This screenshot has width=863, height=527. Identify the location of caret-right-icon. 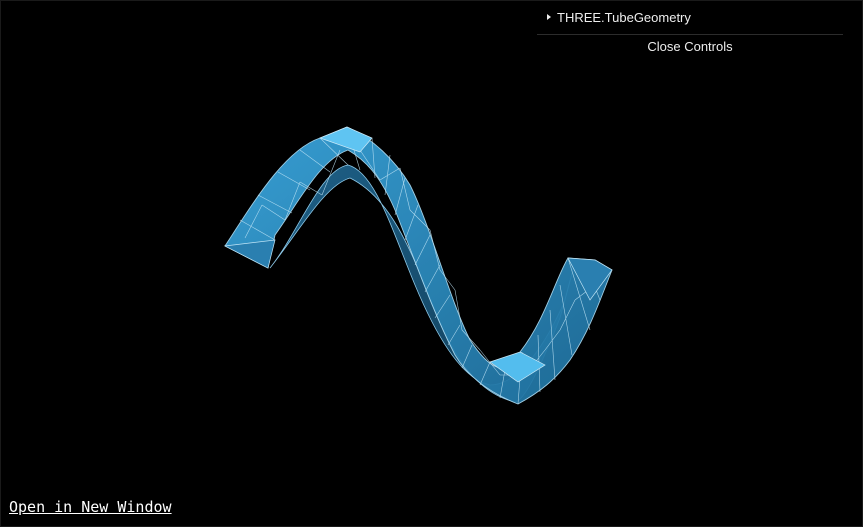
(549, 17).